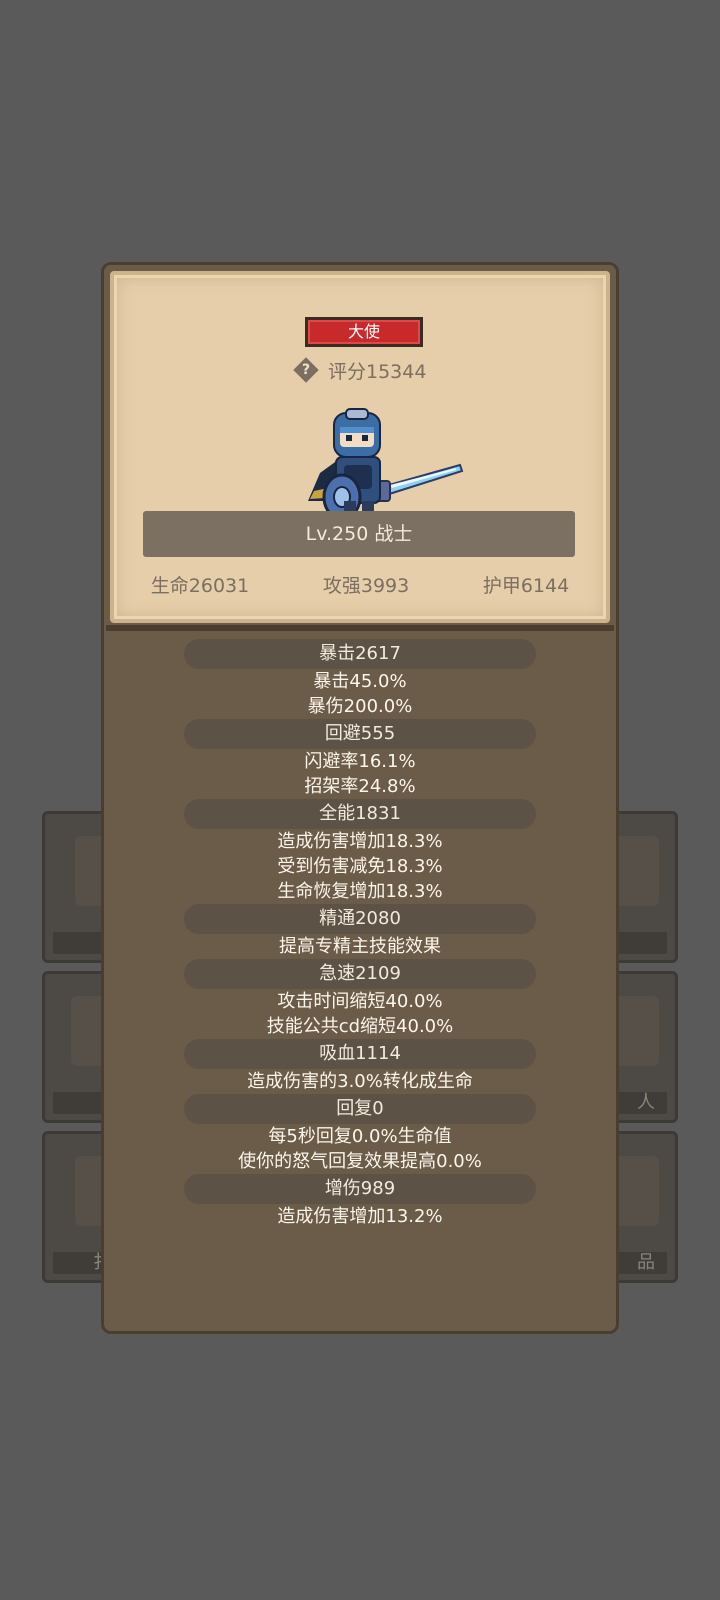 This screenshot has width=720, height=1600. What do you see at coordinates (526, 586) in the screenshot?
I see `armor-stat: 护甲6144` at bounding box center [526, 586].